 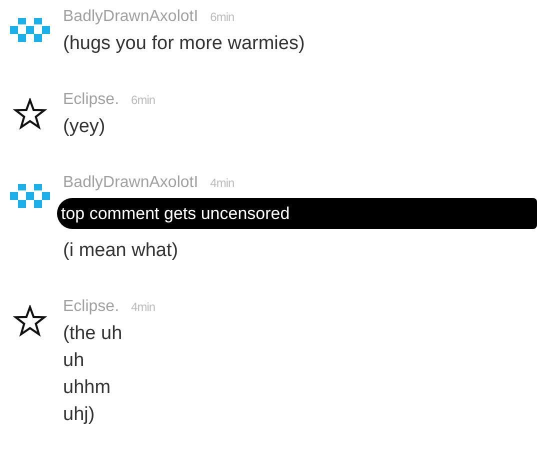 What do you see at coordinates (84, 127) in the screenshot?
I see `comment-text: (yey)` at bounding box center [84, 127].